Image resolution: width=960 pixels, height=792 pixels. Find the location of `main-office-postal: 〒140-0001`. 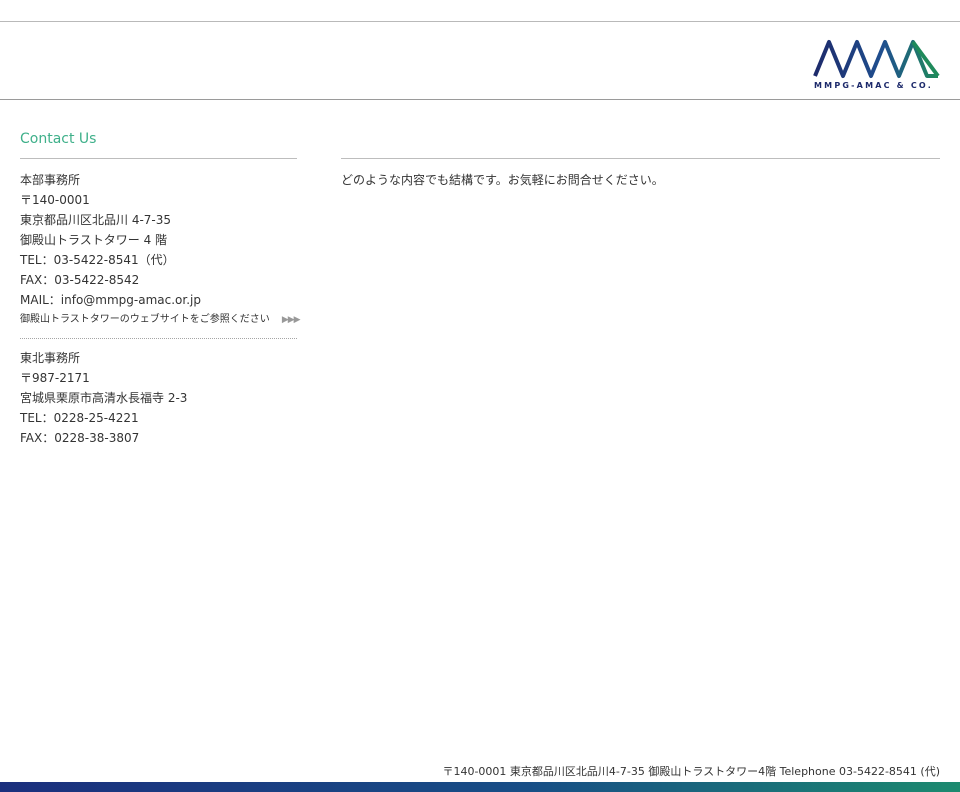

main-office-postal: 〒140-0001 is located at coordinates (55, 200).